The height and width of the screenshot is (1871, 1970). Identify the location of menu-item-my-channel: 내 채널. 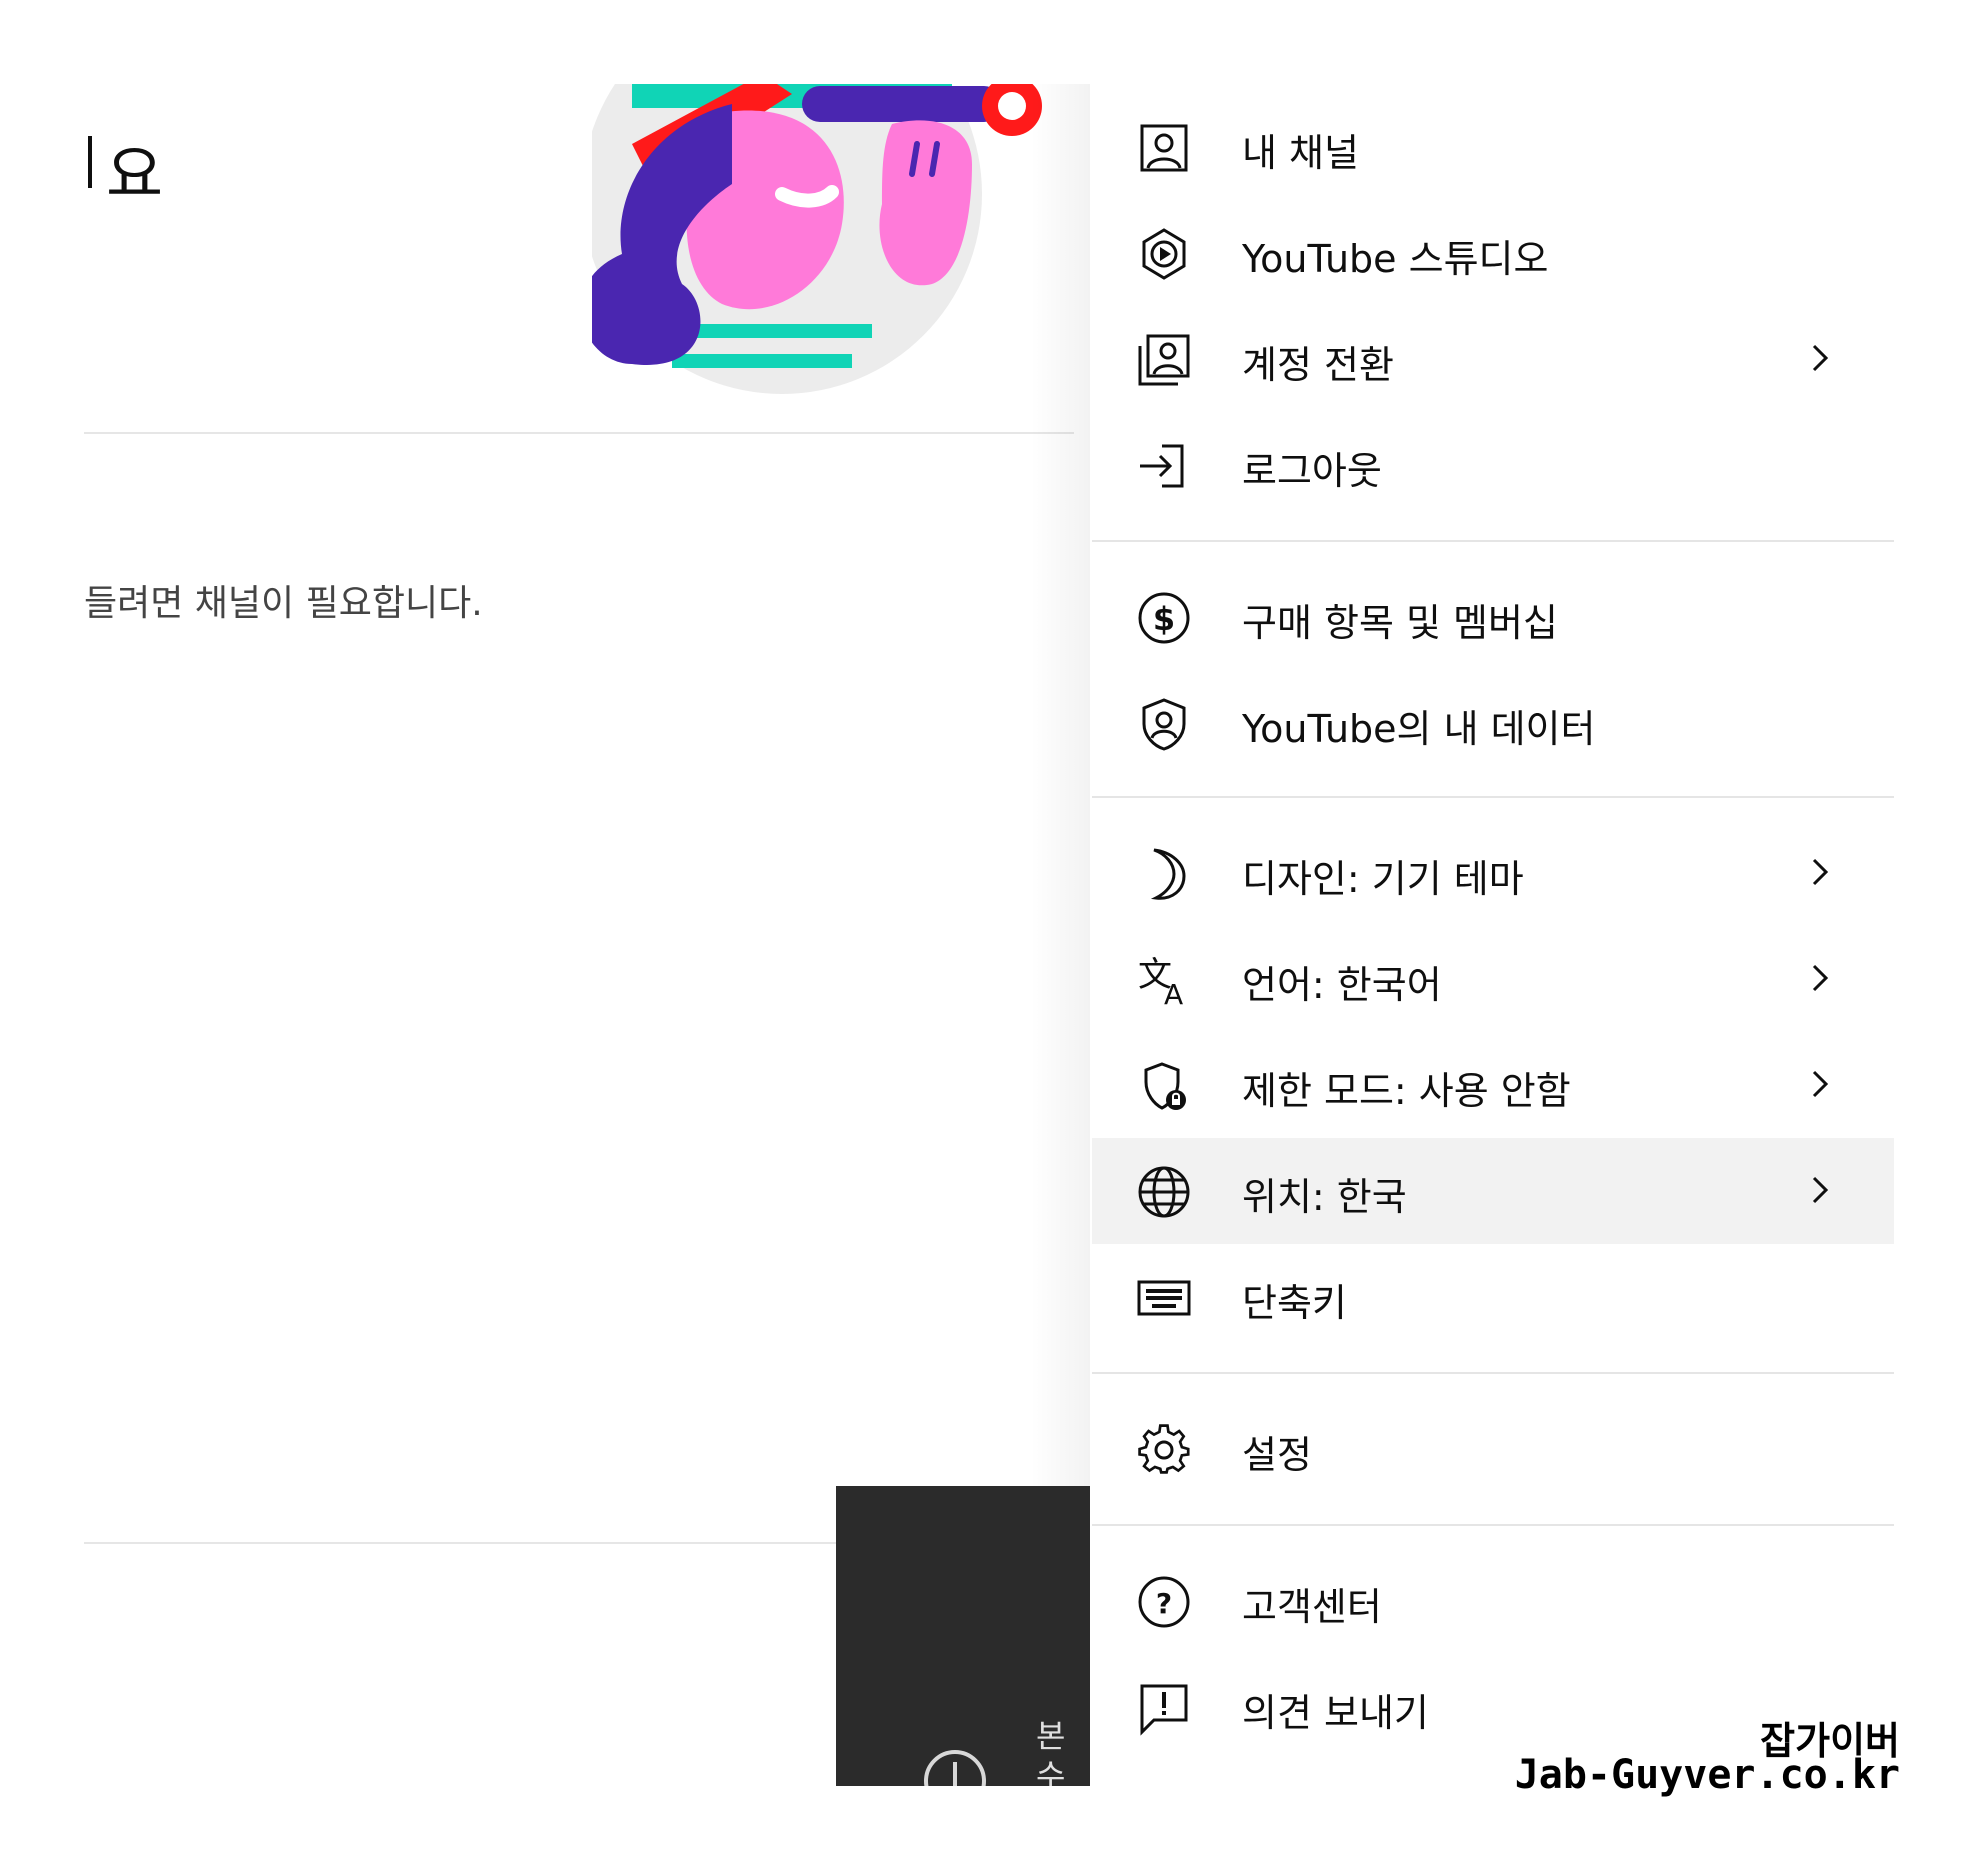
(1493, 147).